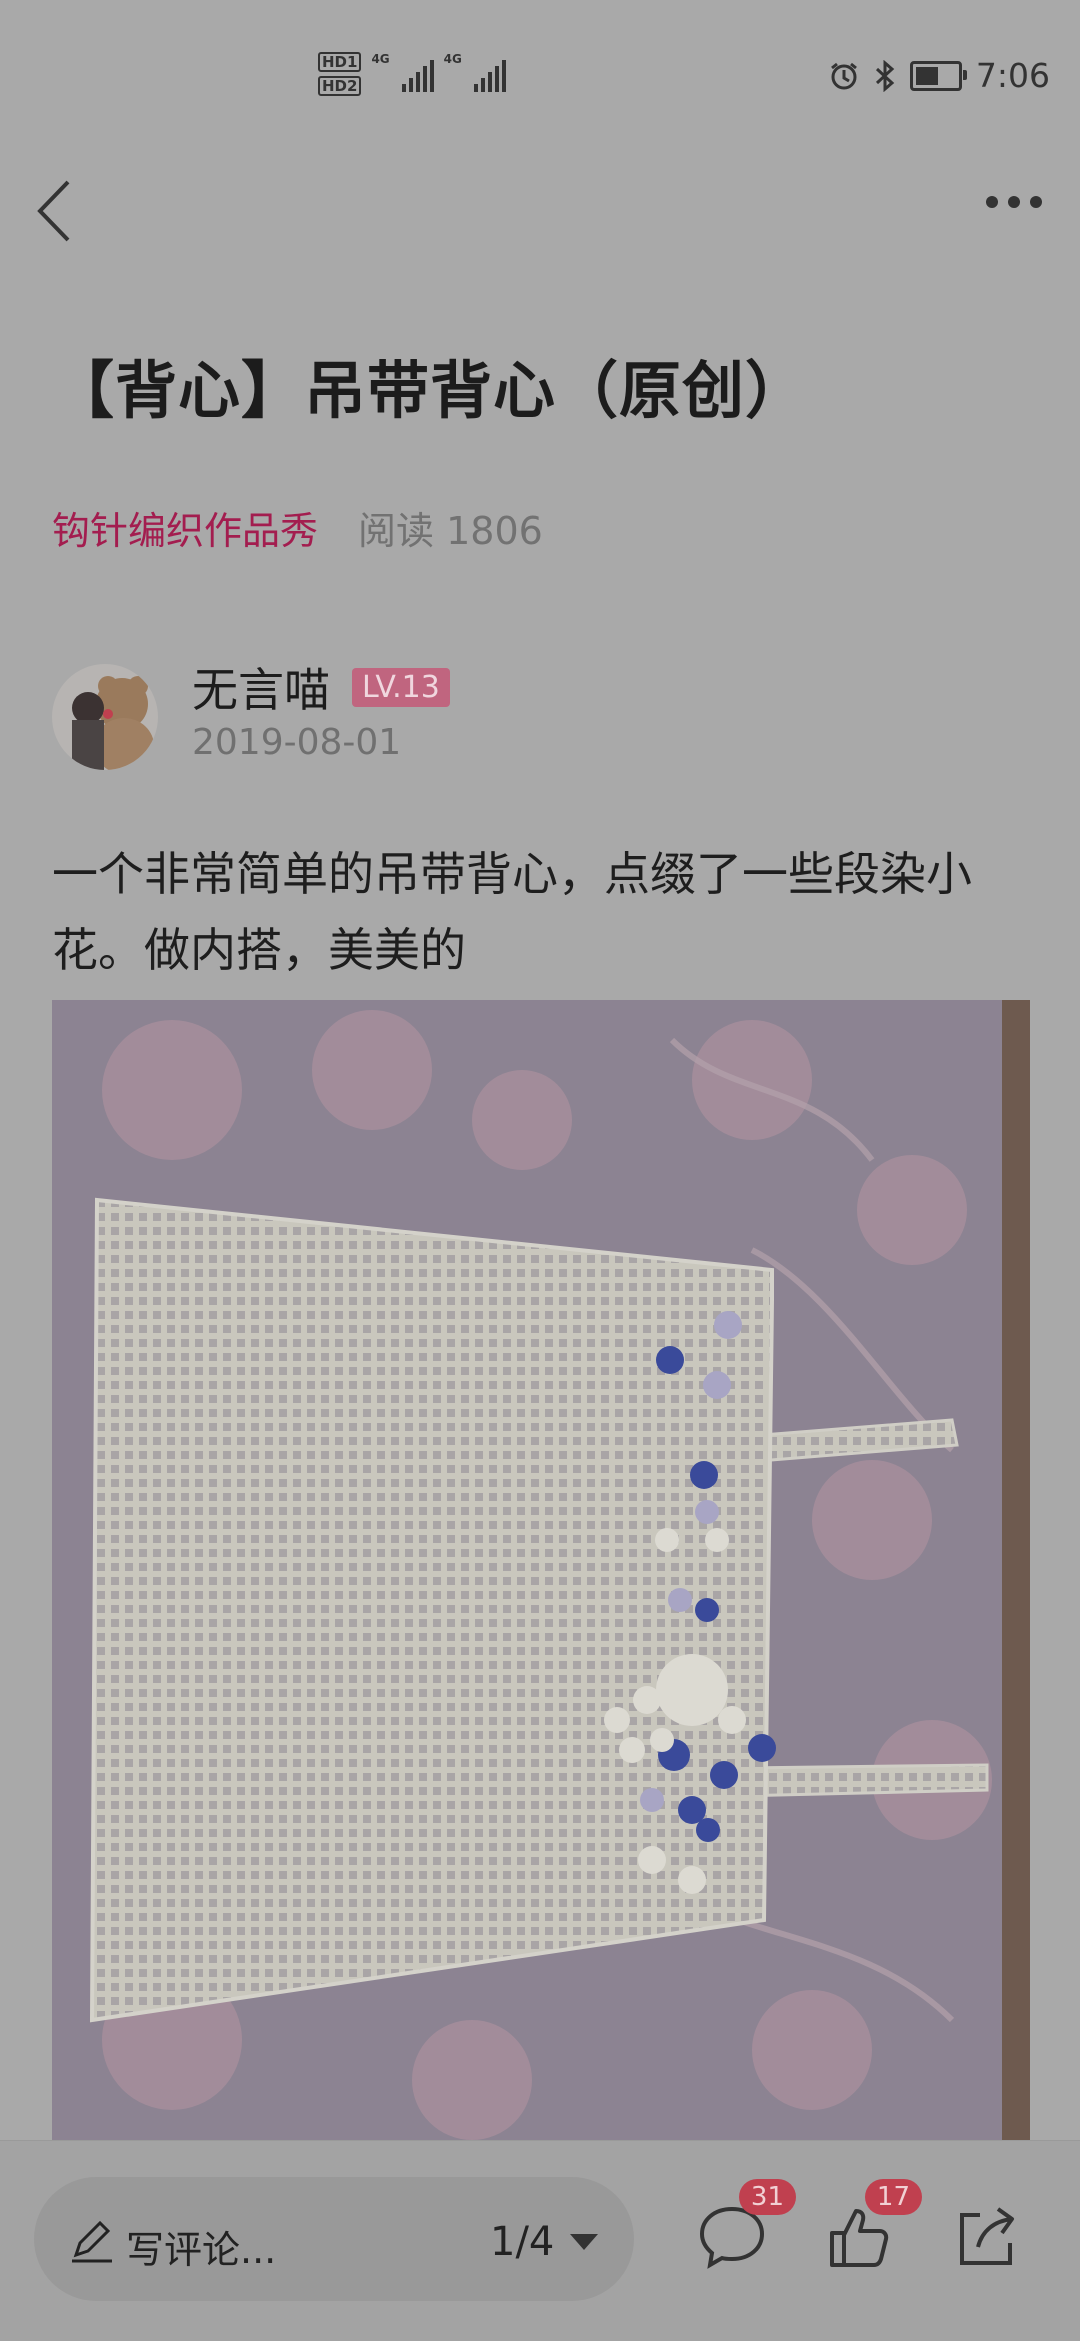 The width and height of the screenshot is (1080, 2341). I want to click on like-count-badge: 17, so click(893, 2197).